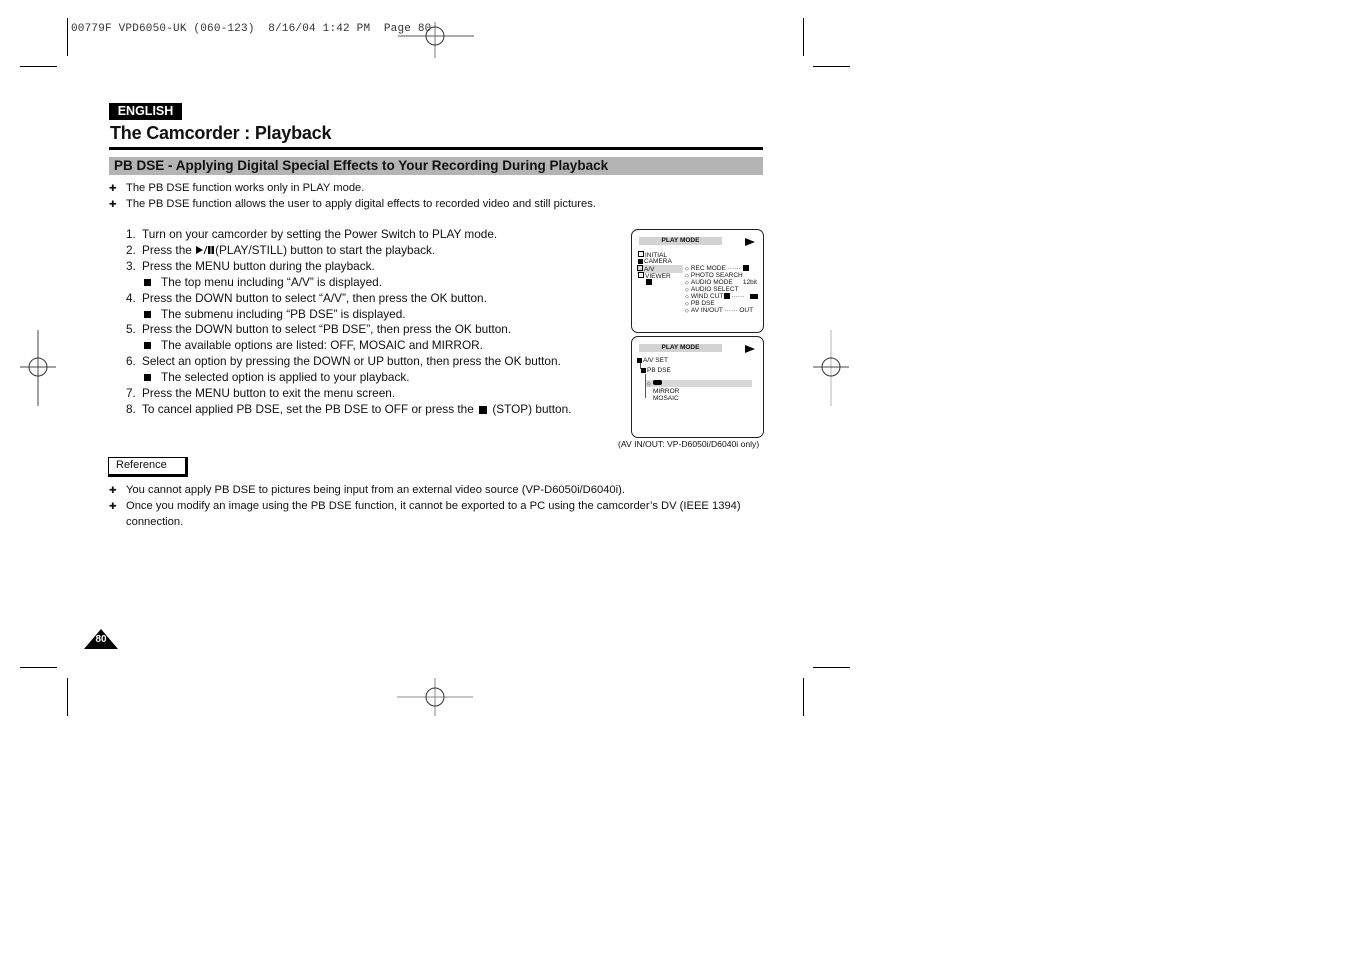 Image resolution: width=1351 pixels, height=954 pixels. Describe the element at coordinates (145, 111) in the screenshot. I see `language-tab: ENGLISH` at that location.